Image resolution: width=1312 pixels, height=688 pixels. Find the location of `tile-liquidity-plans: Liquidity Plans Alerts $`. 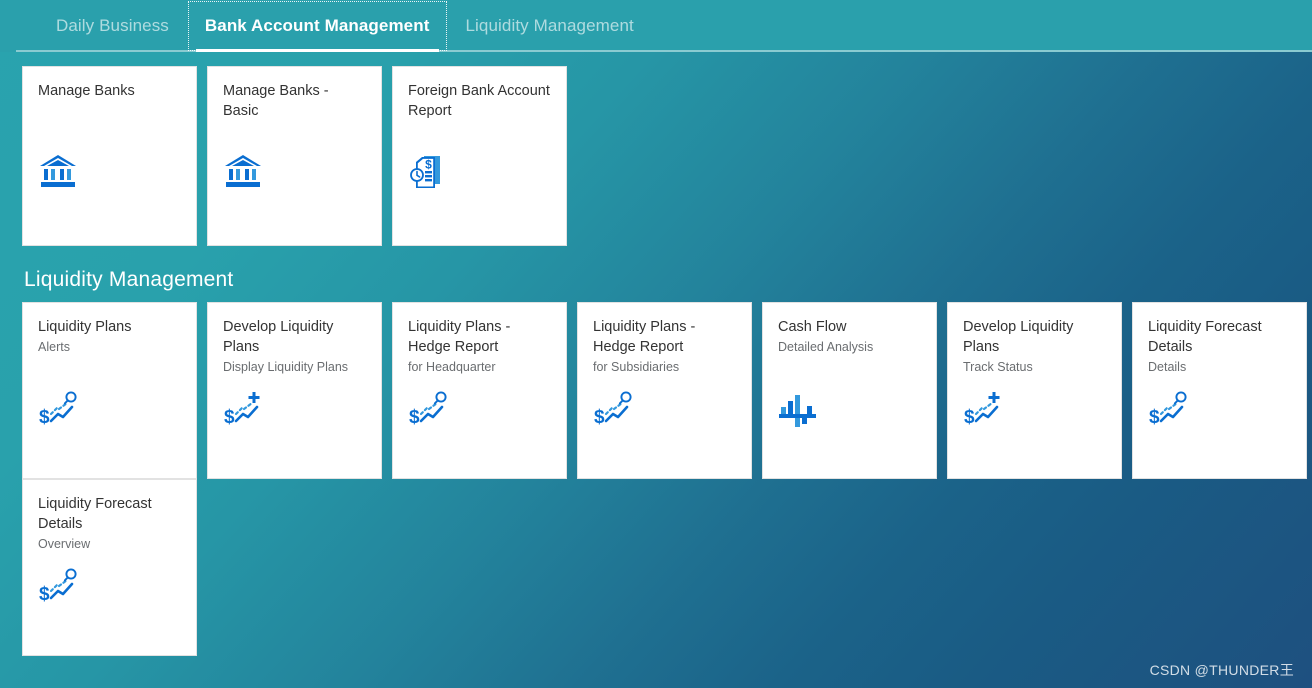

tile-liquidity-plans: Liquidity Plans Alerts $ is located at coordinates (109, 390).